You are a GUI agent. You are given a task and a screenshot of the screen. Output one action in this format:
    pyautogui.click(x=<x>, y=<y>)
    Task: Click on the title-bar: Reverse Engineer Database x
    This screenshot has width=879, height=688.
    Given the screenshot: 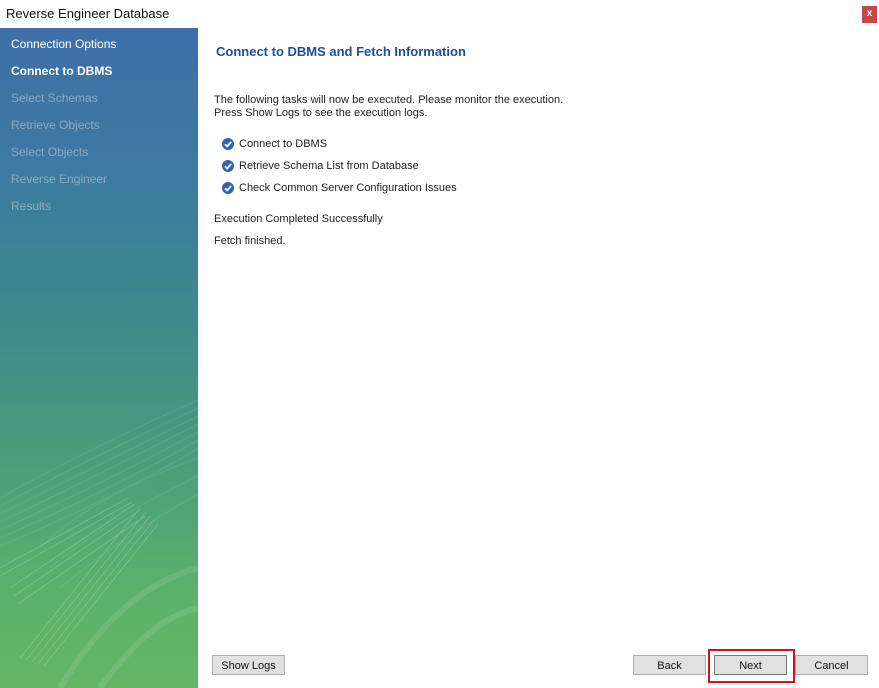 What is the action you would take?
    pyautogui.click(x=439, y=14)
    